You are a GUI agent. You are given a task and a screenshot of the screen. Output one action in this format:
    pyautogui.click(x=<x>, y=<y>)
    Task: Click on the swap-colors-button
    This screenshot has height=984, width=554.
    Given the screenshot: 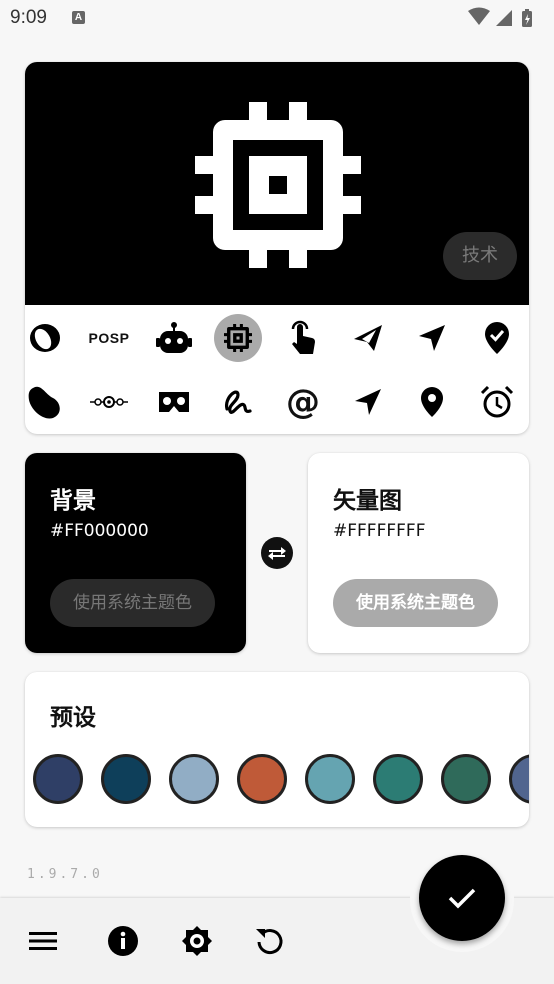 What is the action you would take?
    pyautogui.click(x=277, y=553)
    